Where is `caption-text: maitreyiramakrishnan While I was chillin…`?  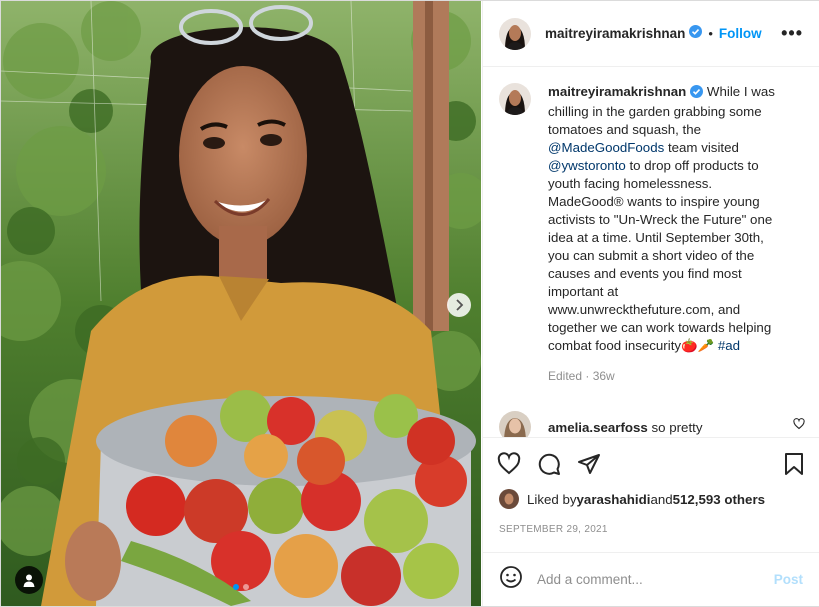 caption-text: maitreyiramakrishnan While I was chillin… is located at coordinates (668, 234).